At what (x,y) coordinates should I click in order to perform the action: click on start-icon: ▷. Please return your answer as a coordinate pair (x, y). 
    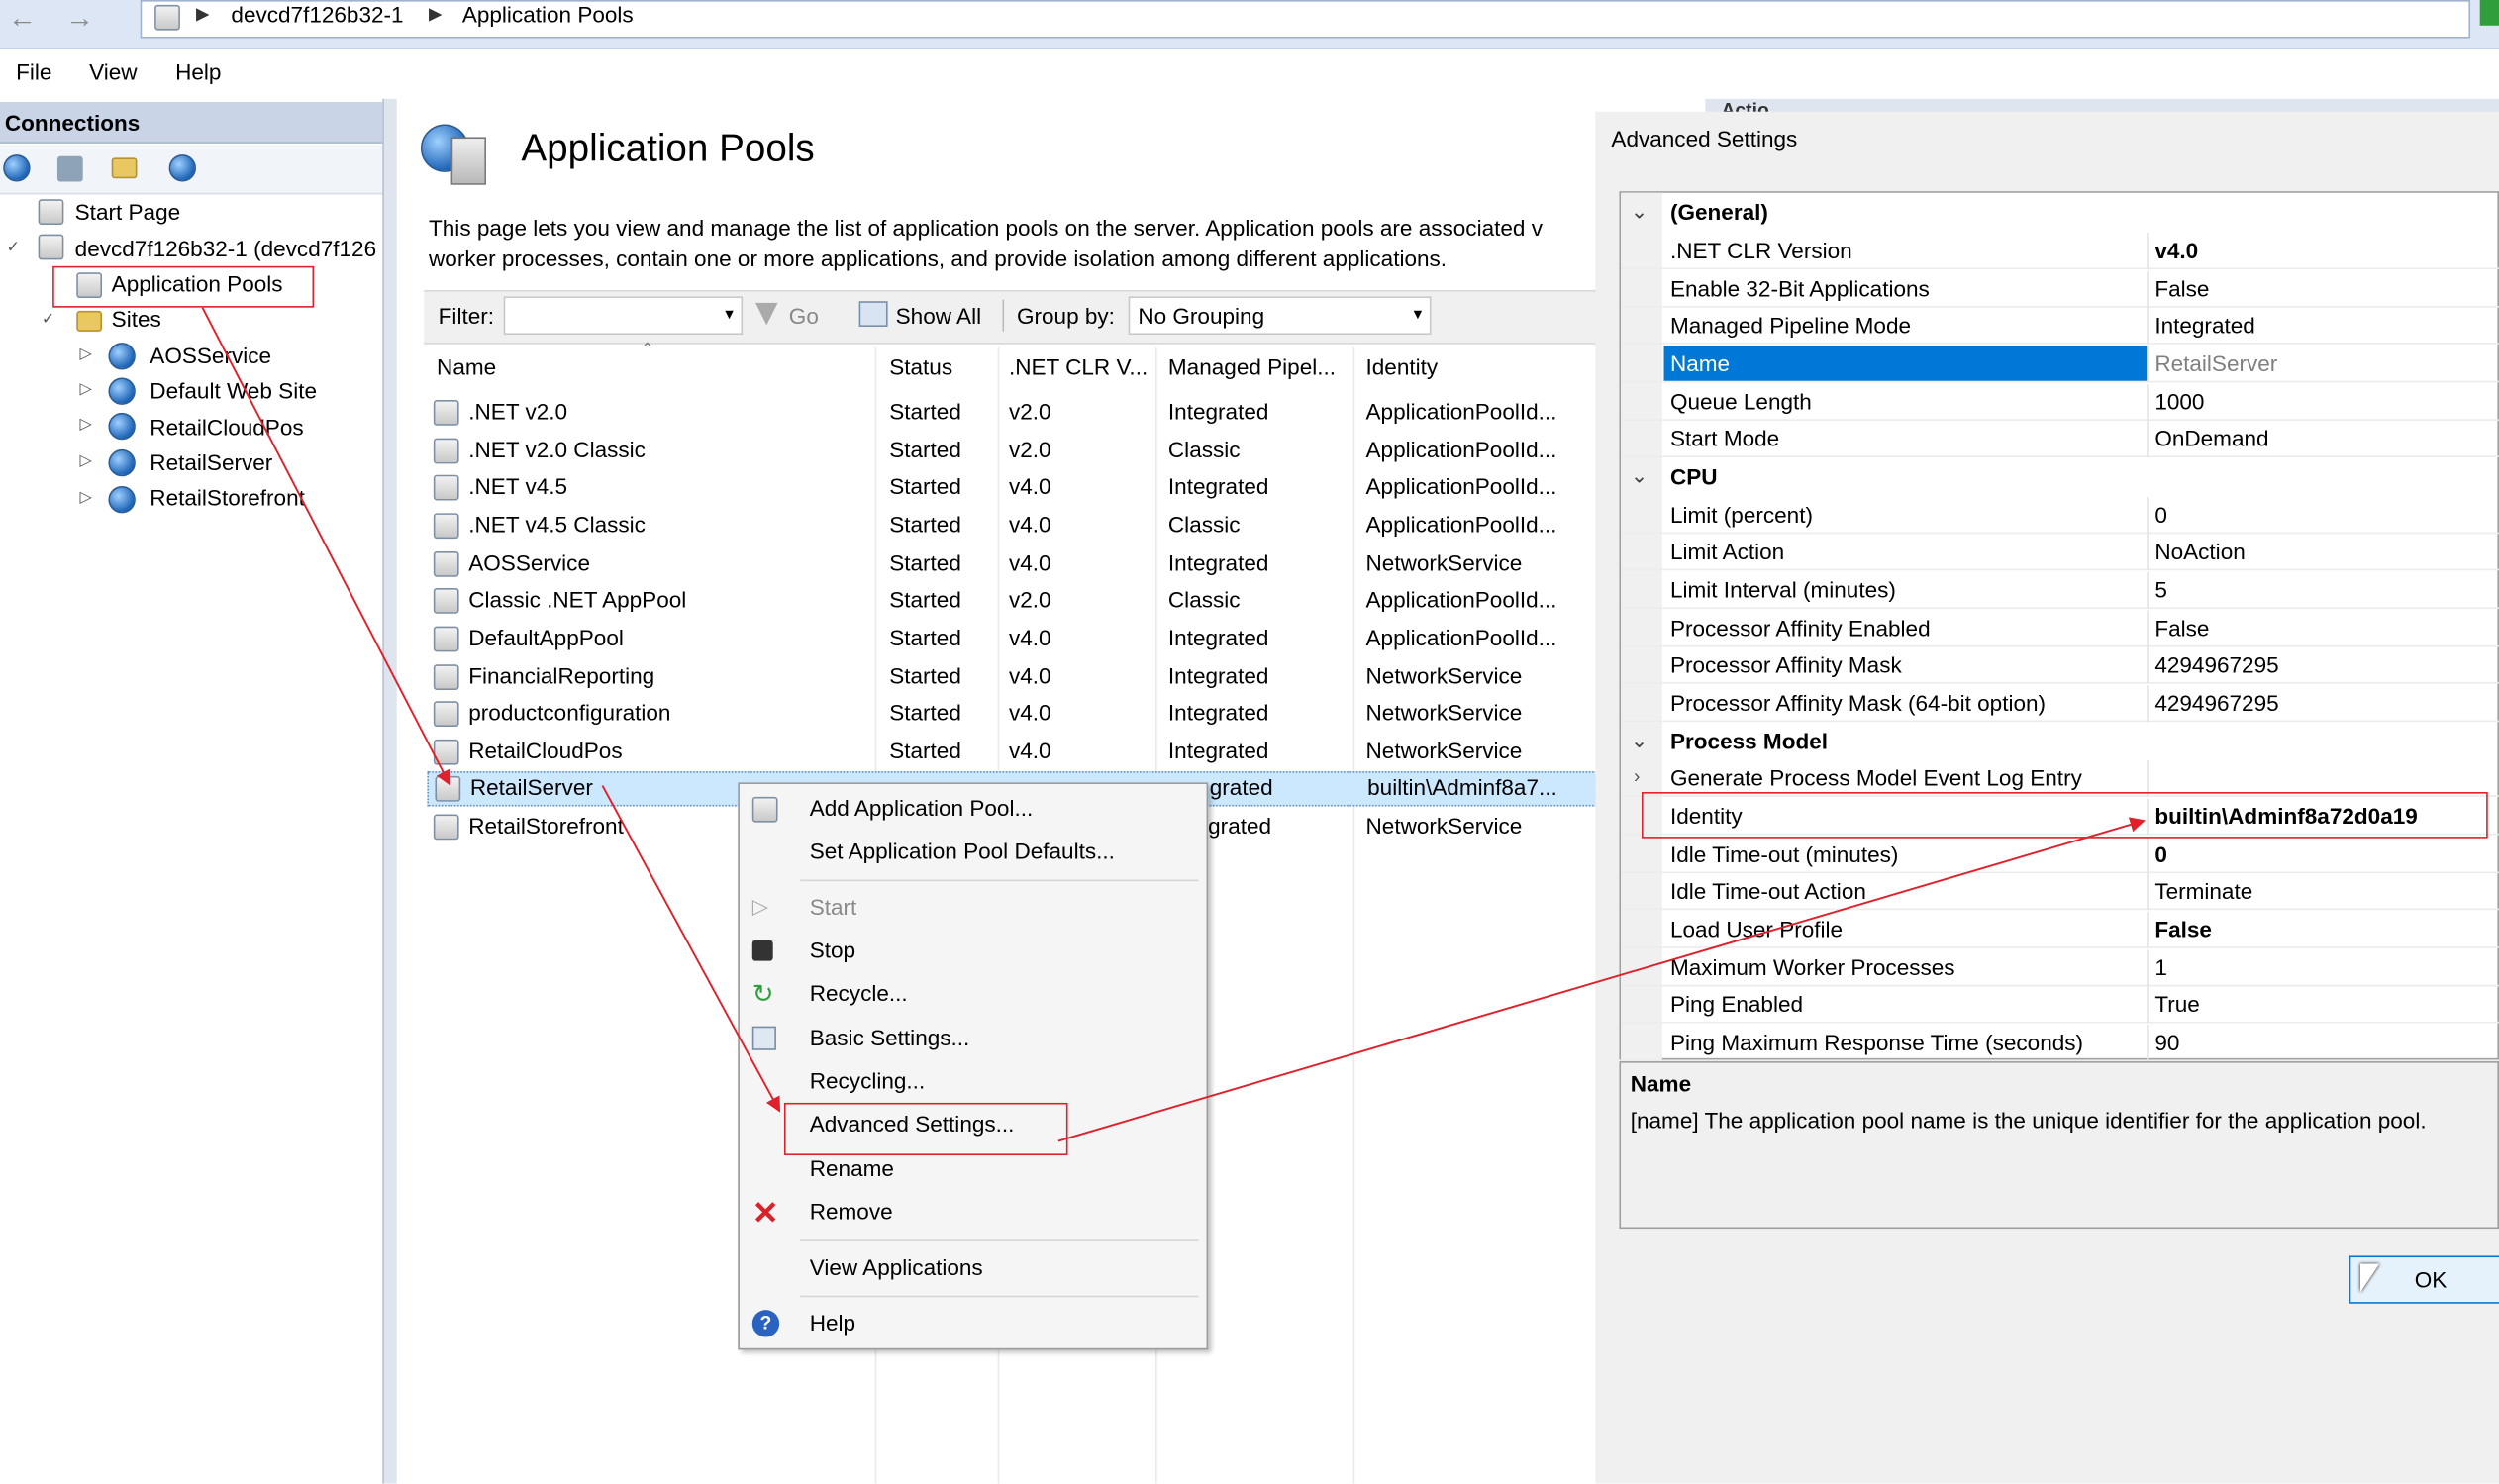
    Looking at the image, I should click on (759, 906).